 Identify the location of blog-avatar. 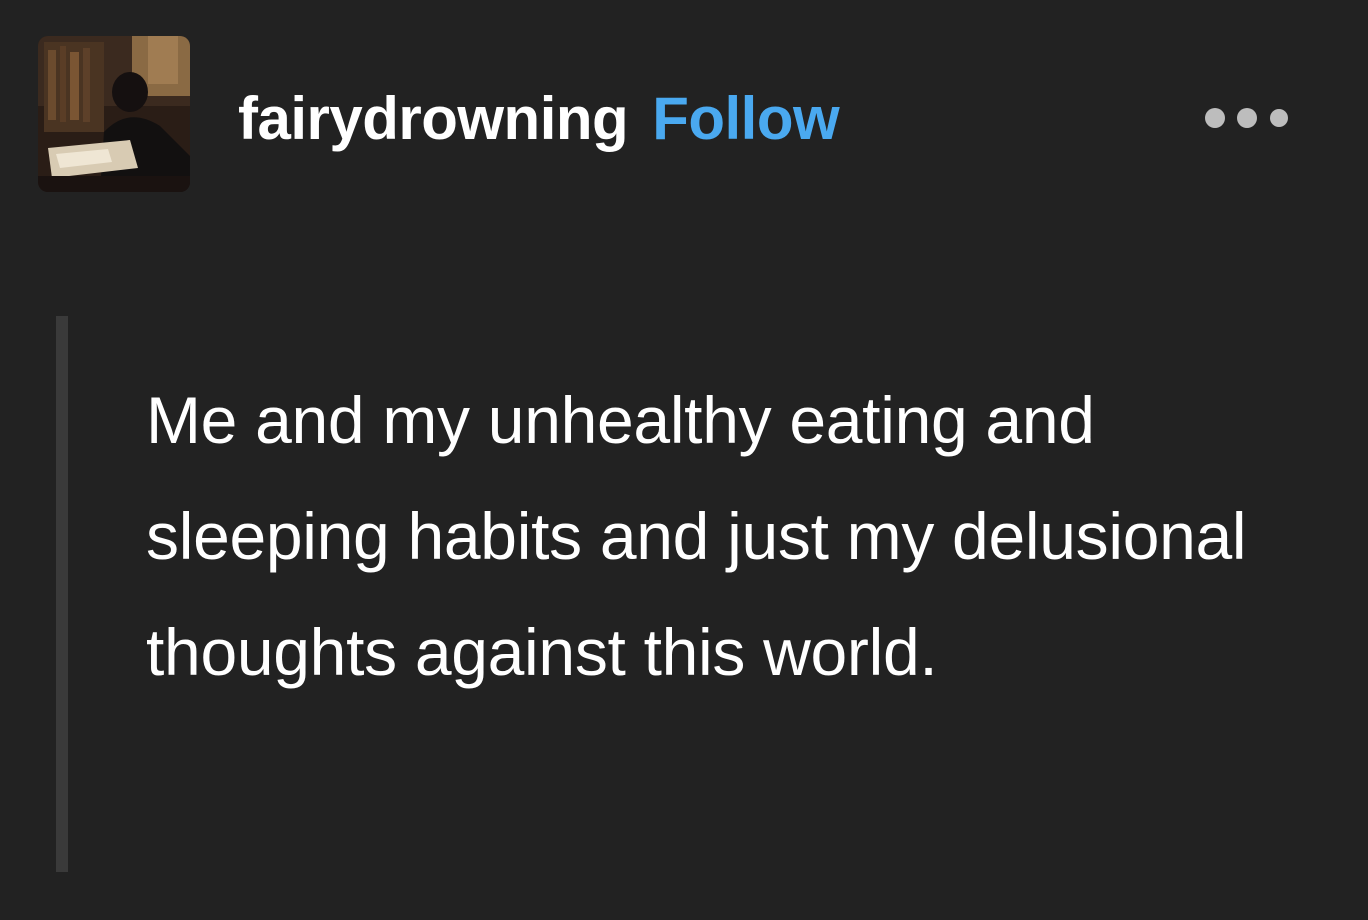
(114, 114).